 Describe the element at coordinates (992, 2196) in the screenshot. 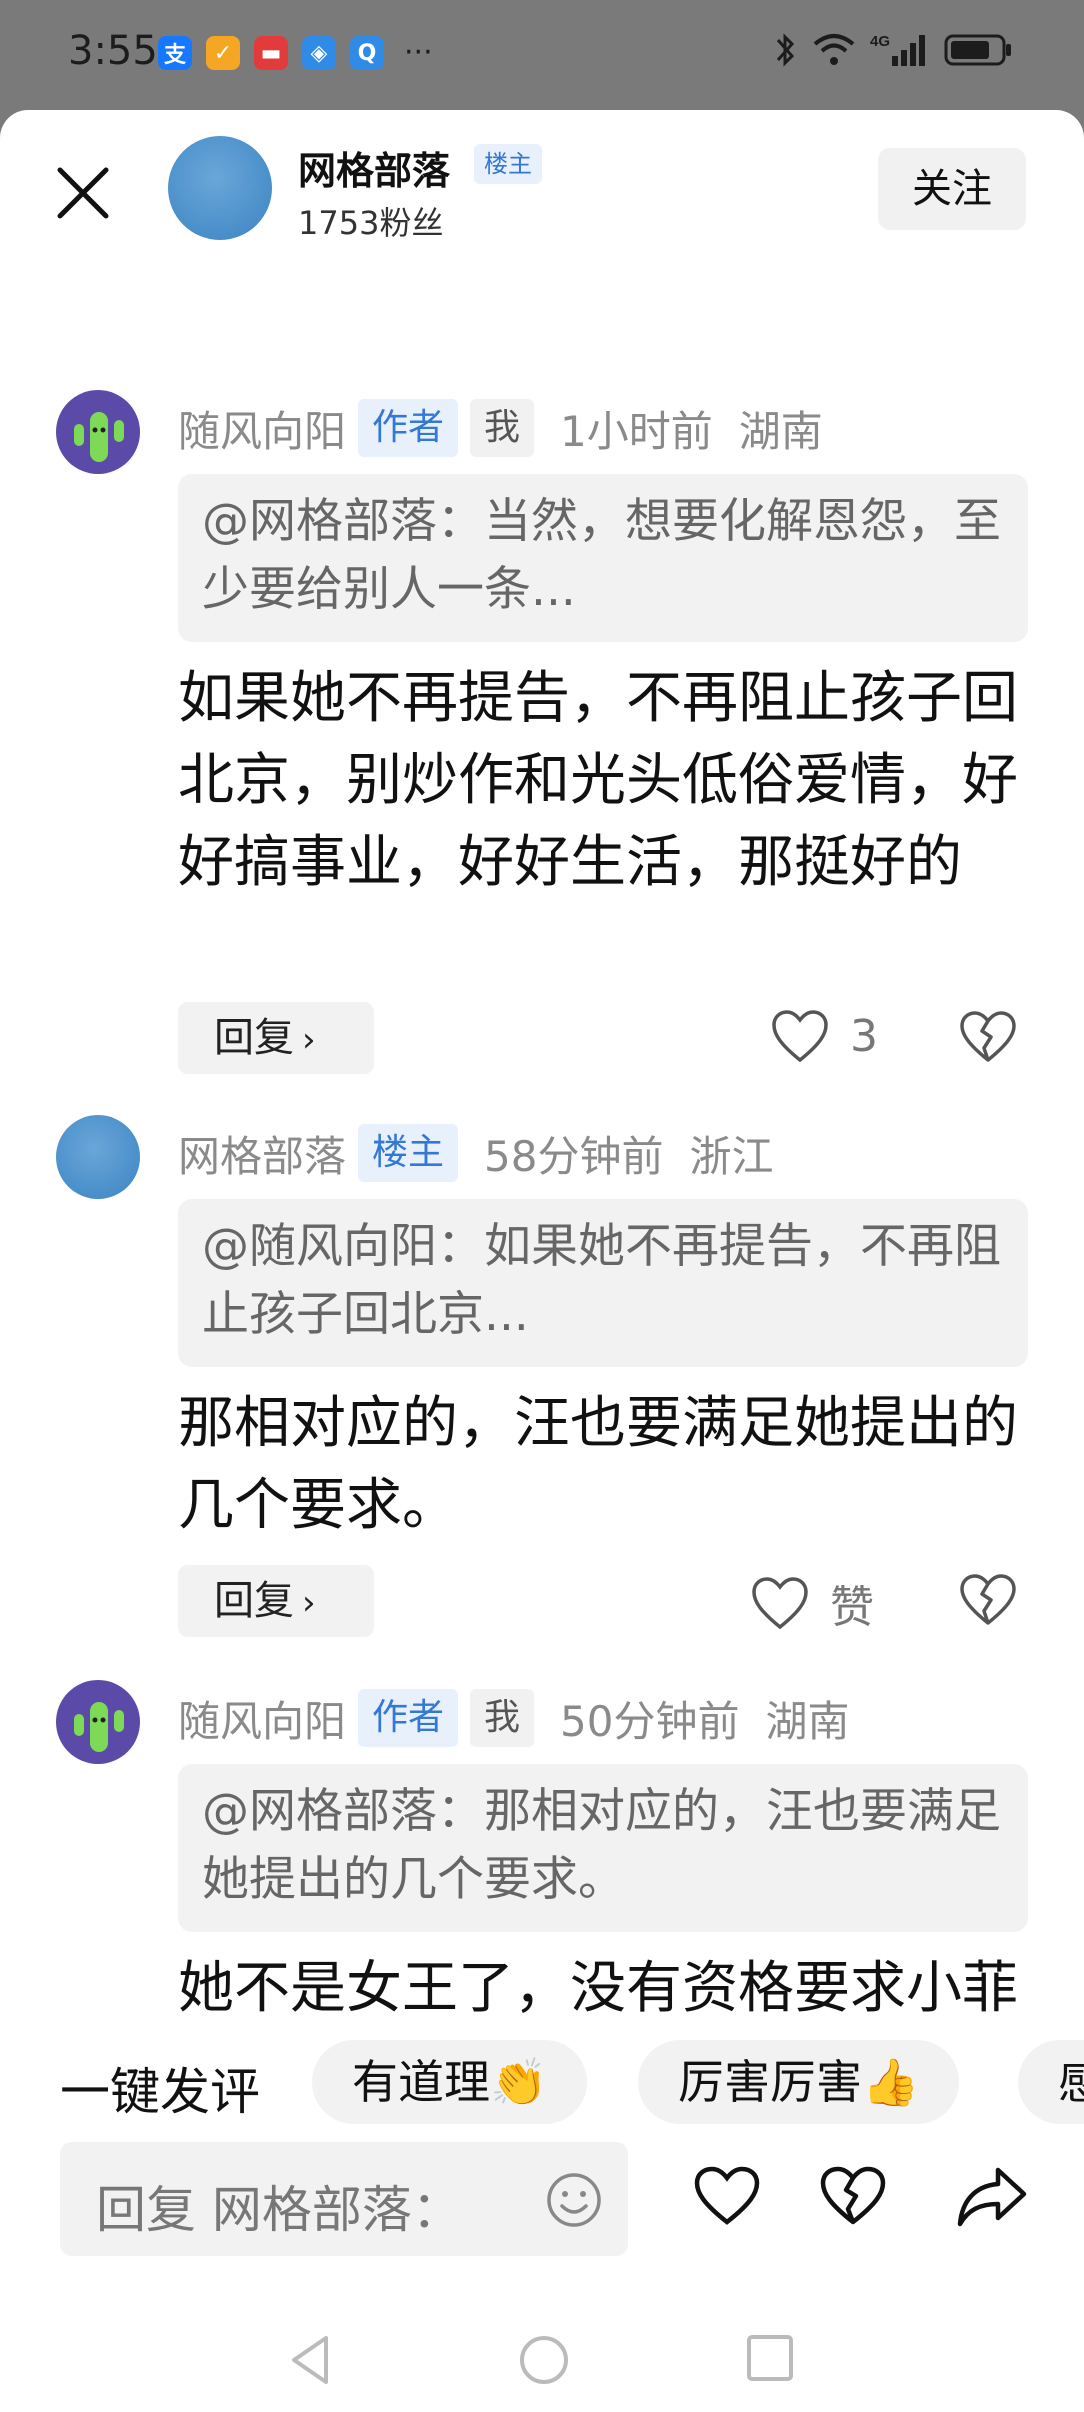

I see `share-icon` at that location.